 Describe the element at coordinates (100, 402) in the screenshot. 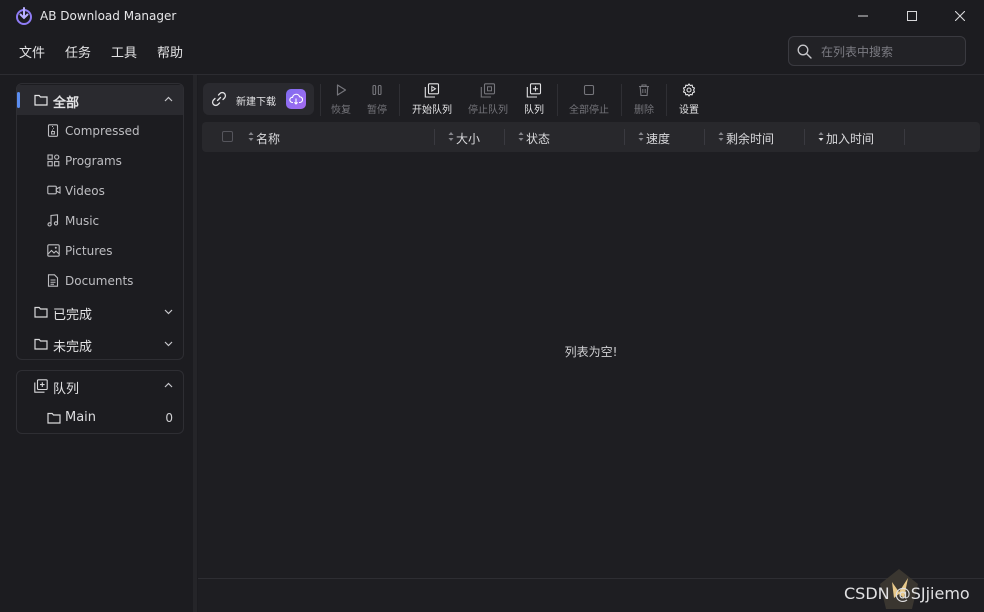

I see `queue-panel: 队列 Main 0` at that location.